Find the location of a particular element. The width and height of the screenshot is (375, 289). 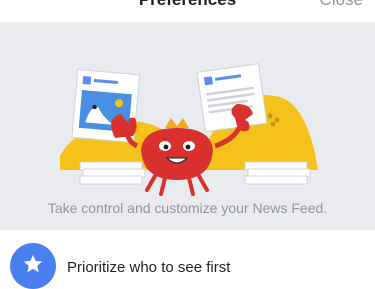

news-card-right is located at coordinates (232, 98).